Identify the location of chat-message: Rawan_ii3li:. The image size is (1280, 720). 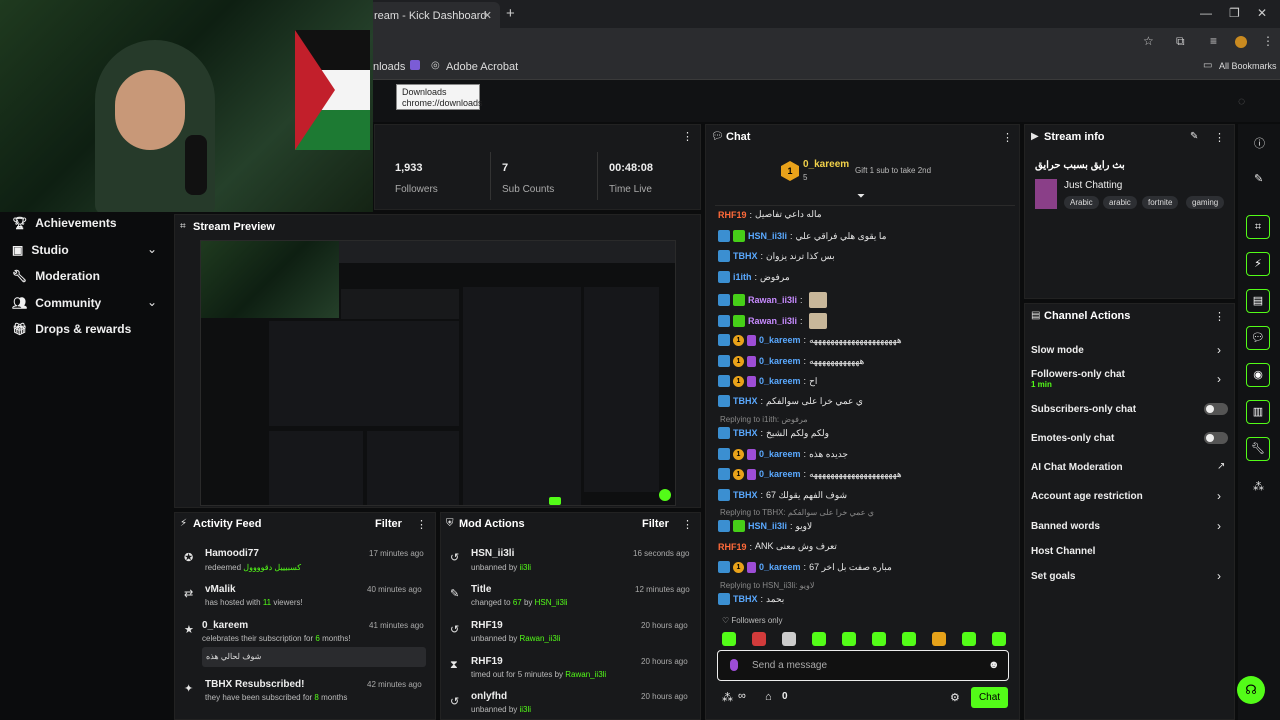
(772, 321).